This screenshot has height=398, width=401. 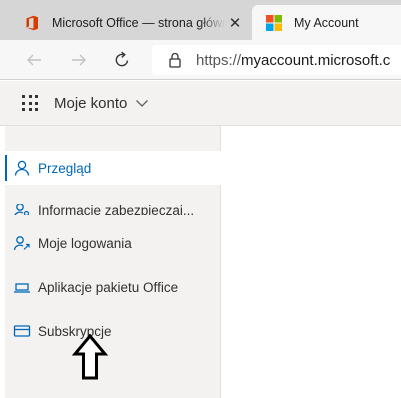 What do you see at coordinates (22, 209) in the screenshot?
I see `person-key-icon` at bounding box center [22, 209].